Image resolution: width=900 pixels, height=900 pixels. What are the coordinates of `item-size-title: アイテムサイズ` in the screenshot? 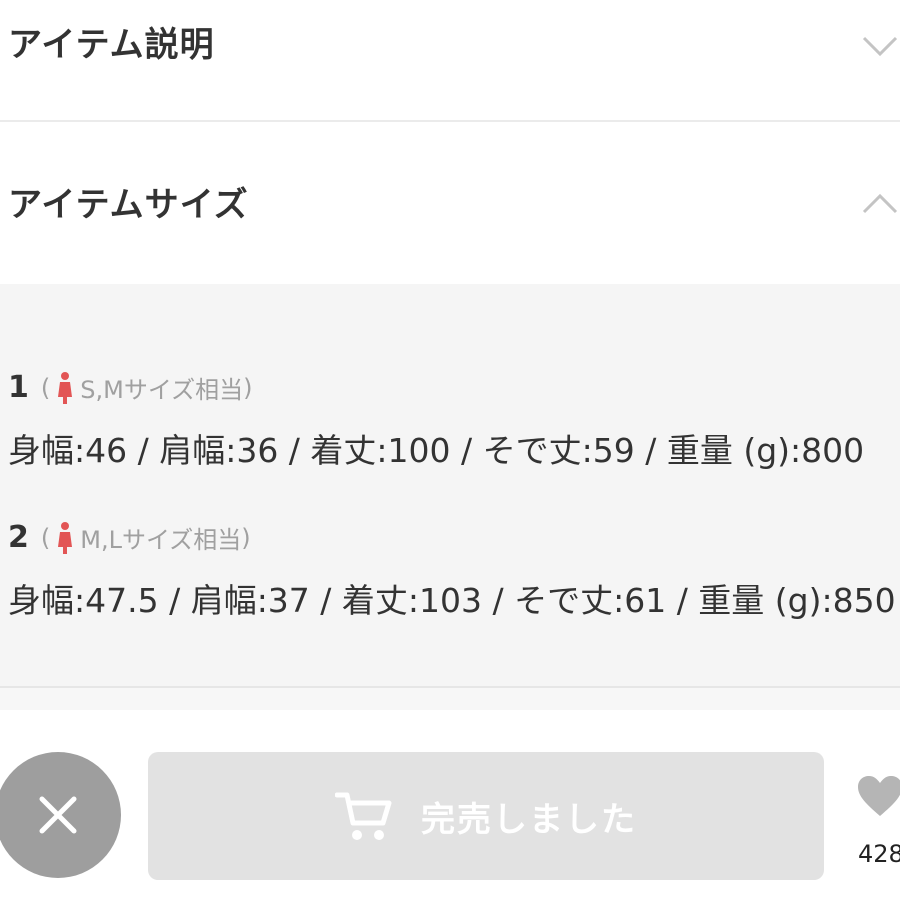 It's located at (128, 204).